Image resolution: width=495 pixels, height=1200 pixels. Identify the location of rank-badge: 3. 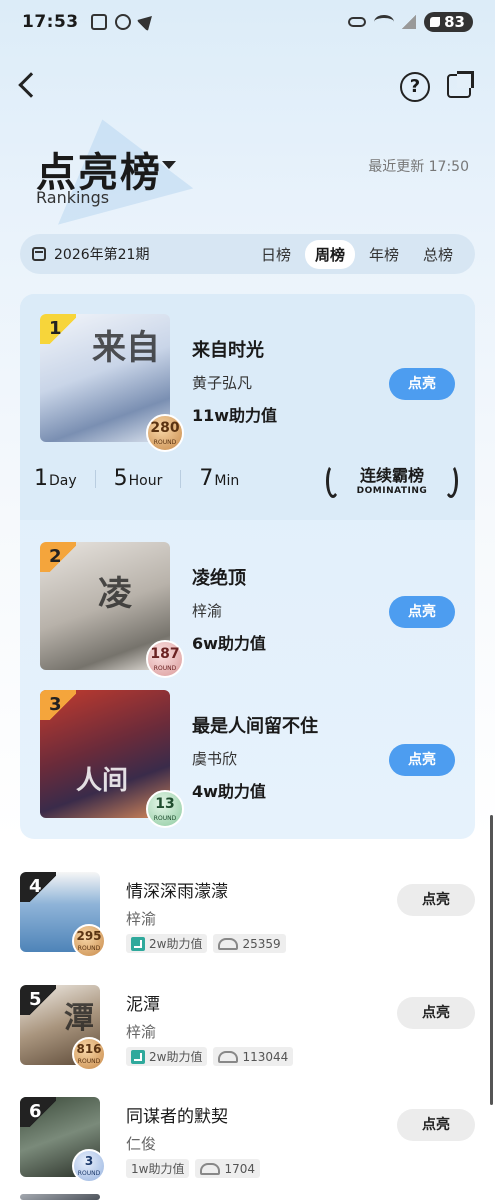
(58, 705).